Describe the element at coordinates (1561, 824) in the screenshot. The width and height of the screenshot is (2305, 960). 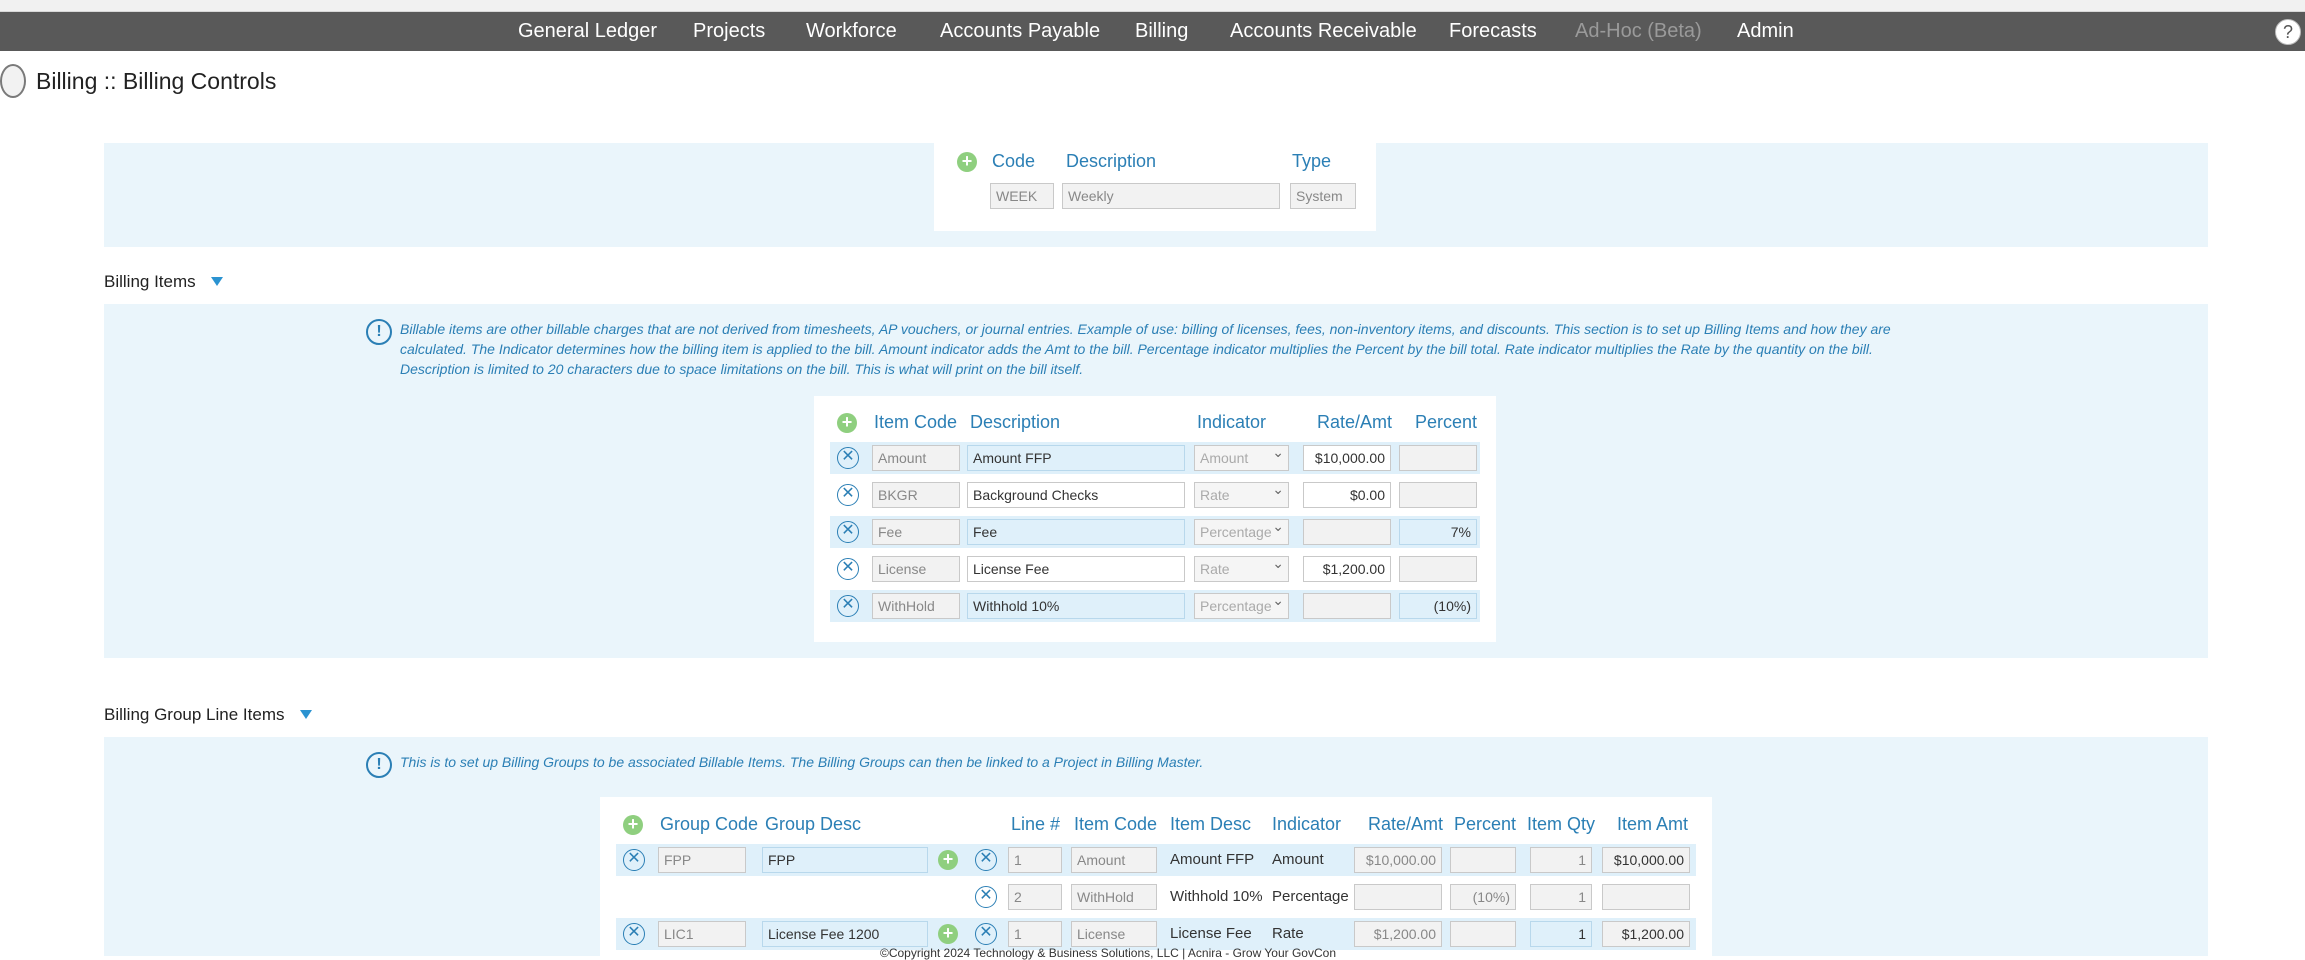
I see `header-item-qty: Item Qty` at that location.